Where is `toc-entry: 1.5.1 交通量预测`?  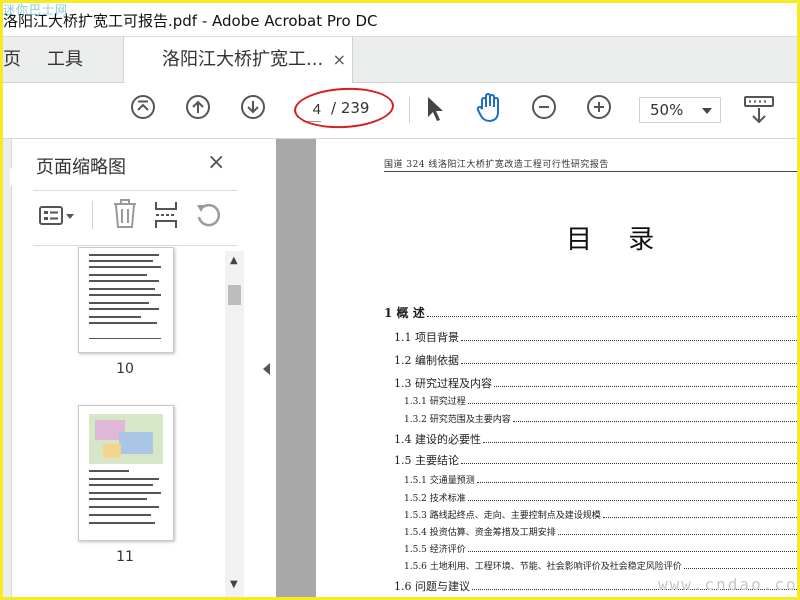
toc-entry: 1.5.1 交通量预测 is located at coordinates (439, 479).